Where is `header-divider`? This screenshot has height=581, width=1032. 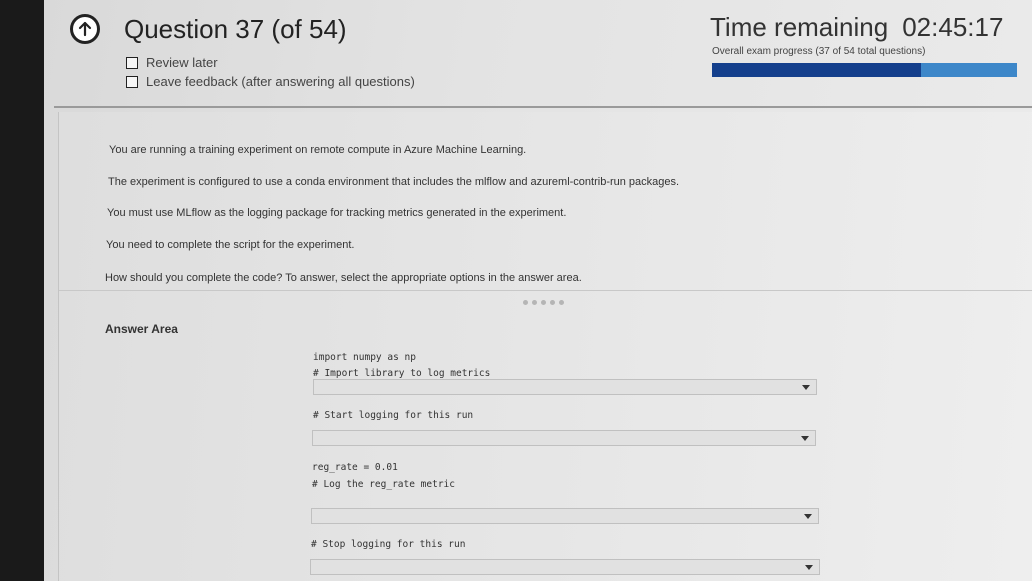 header-divider is located at coordinates (543, 107).